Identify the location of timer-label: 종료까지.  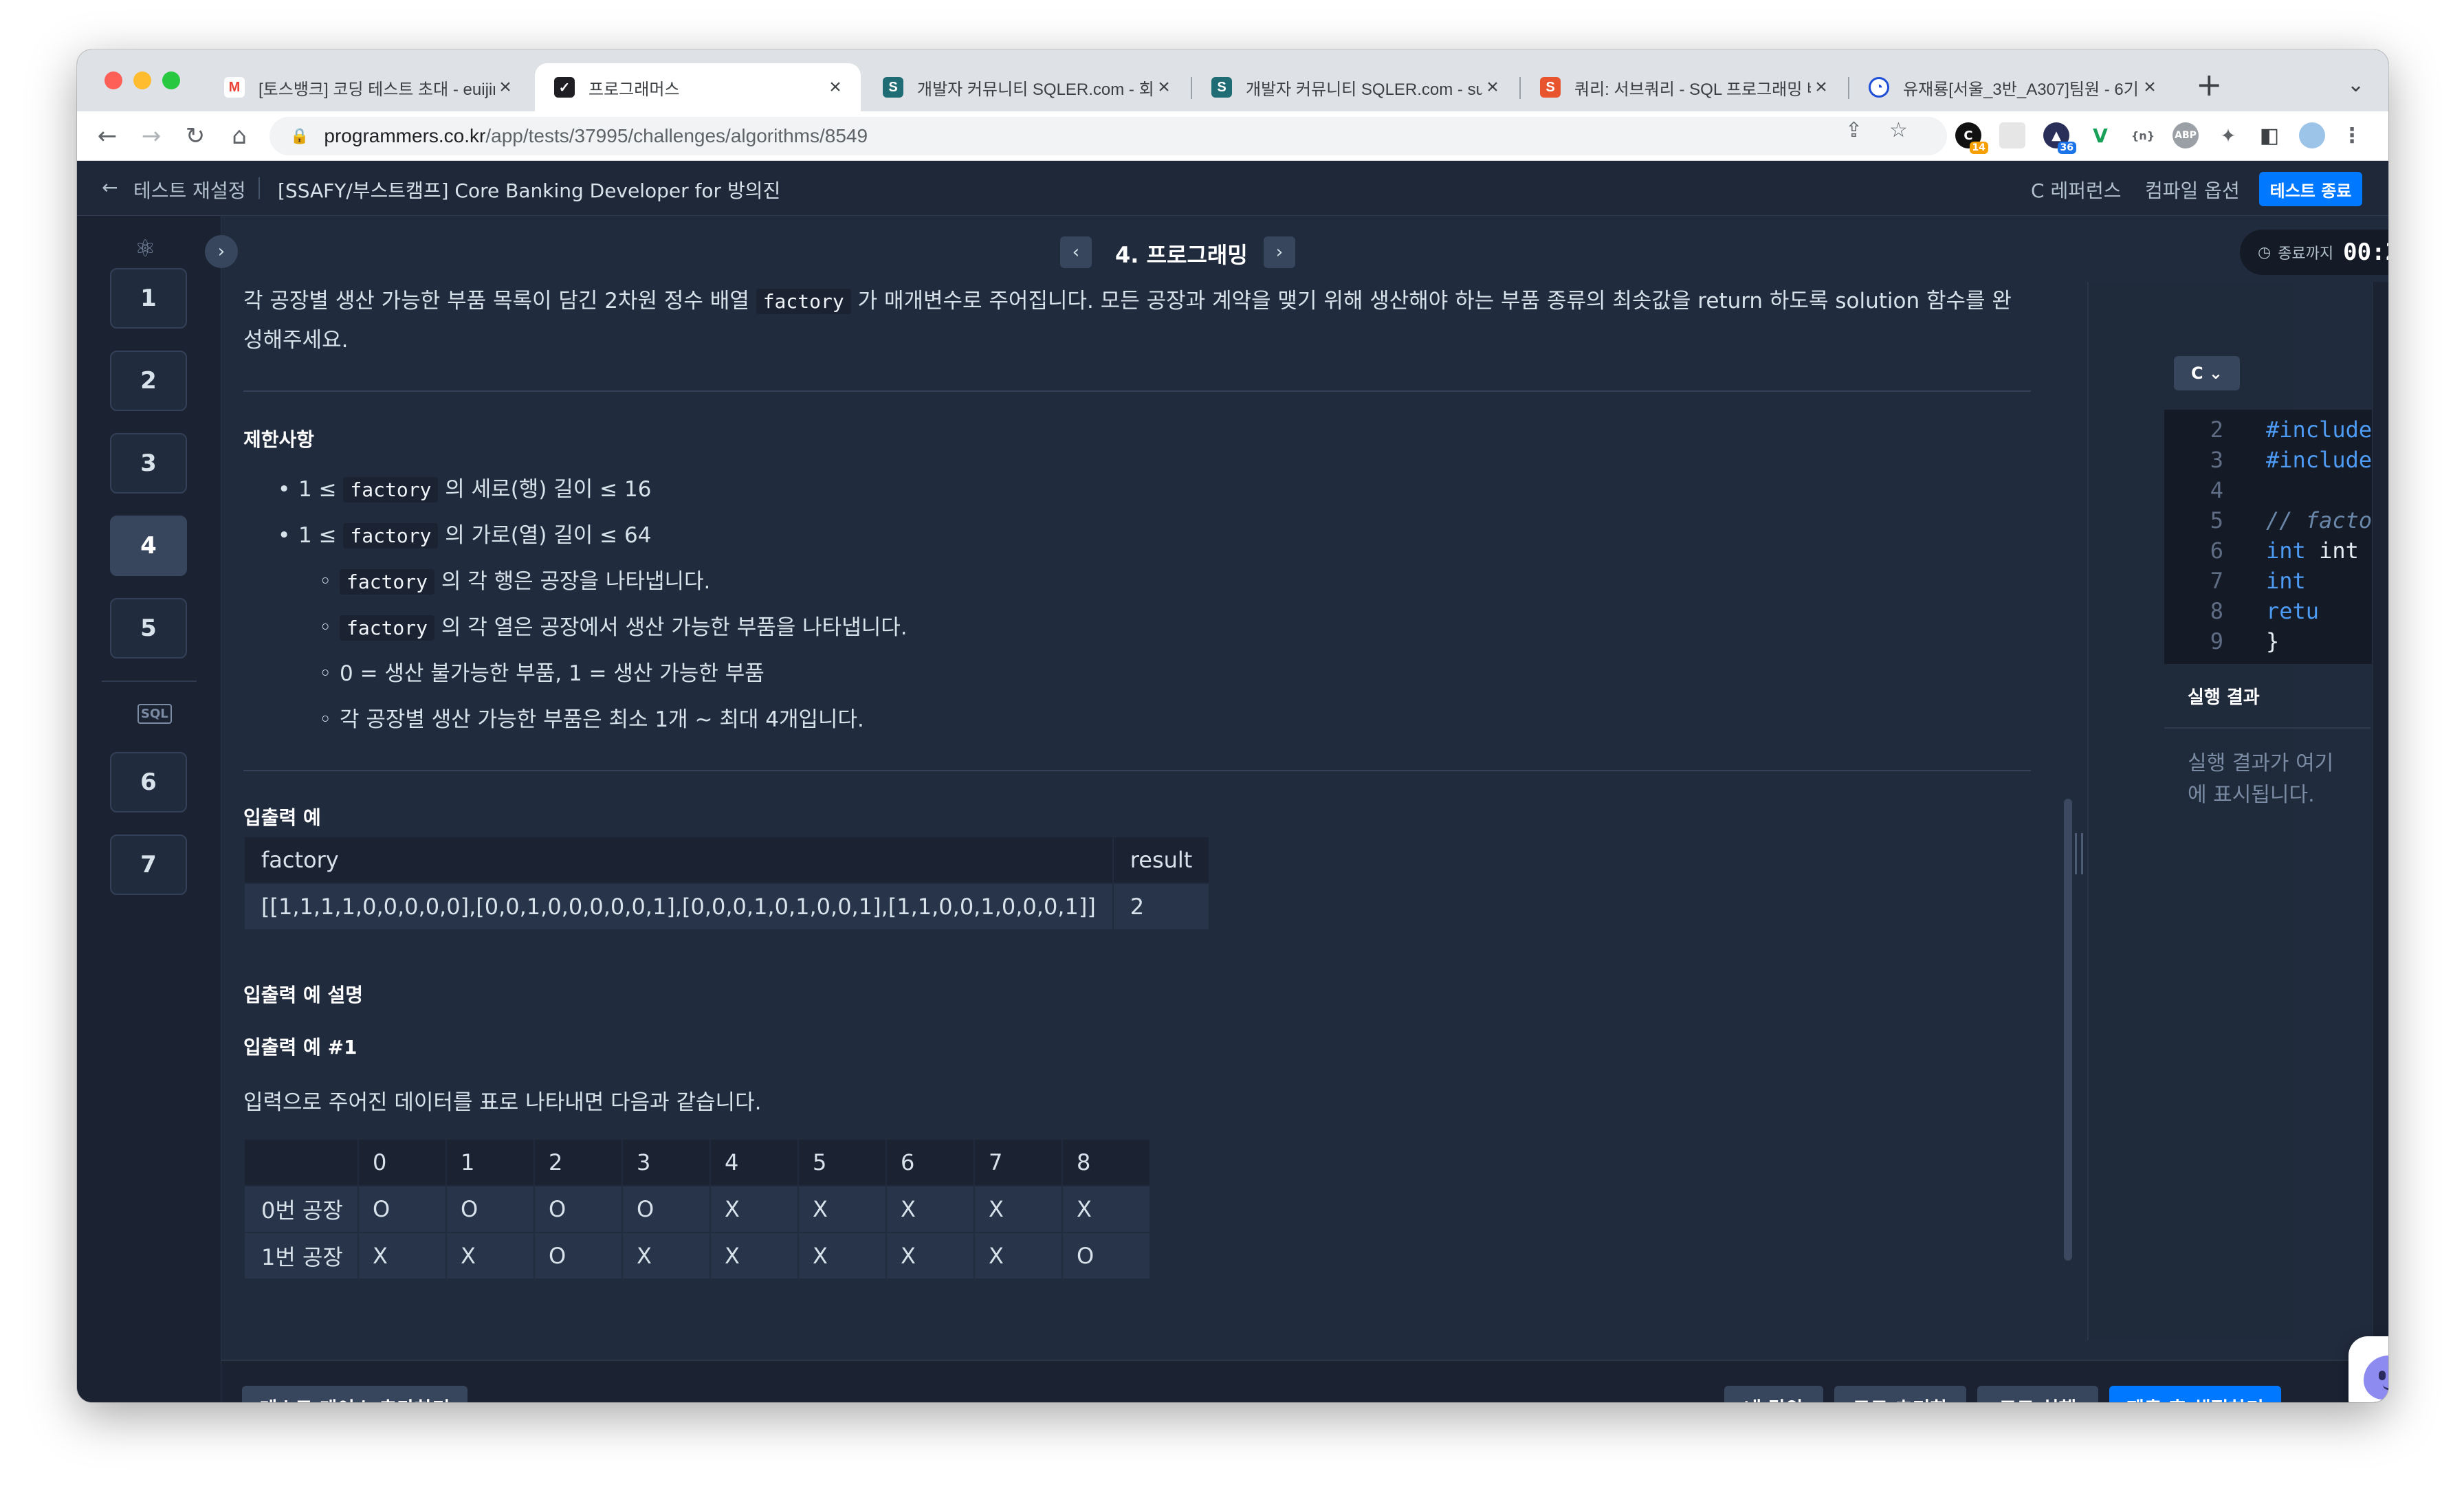
(2306, 254).